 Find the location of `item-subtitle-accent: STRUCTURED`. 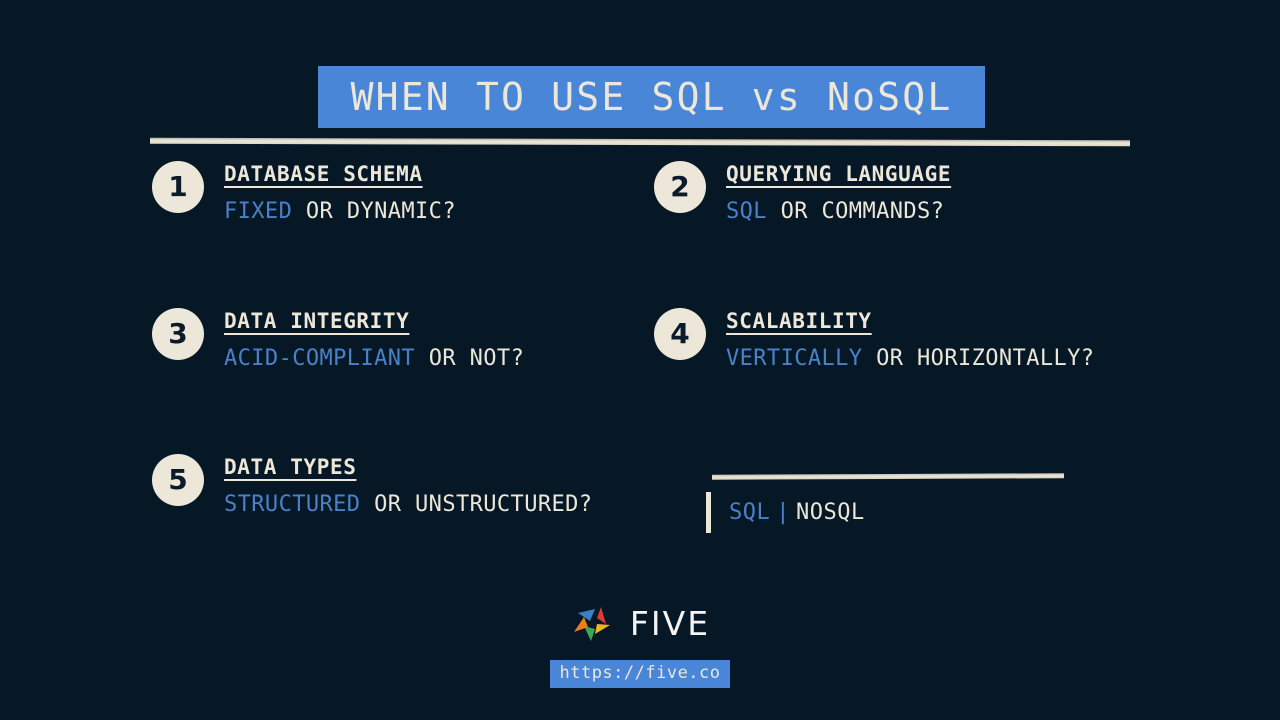

item-subtitle-accent: STRUCTURED is located at coordinates (292, 504).